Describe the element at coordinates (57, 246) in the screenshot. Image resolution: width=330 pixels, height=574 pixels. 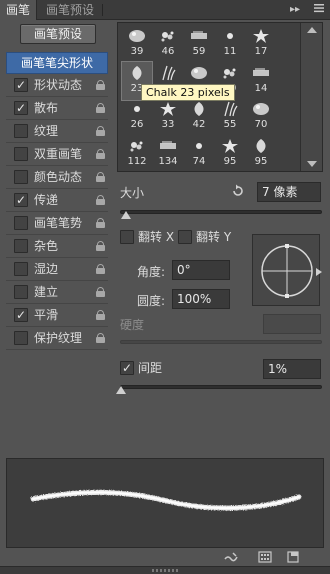
I see `option-noise: 杂色` at that location.